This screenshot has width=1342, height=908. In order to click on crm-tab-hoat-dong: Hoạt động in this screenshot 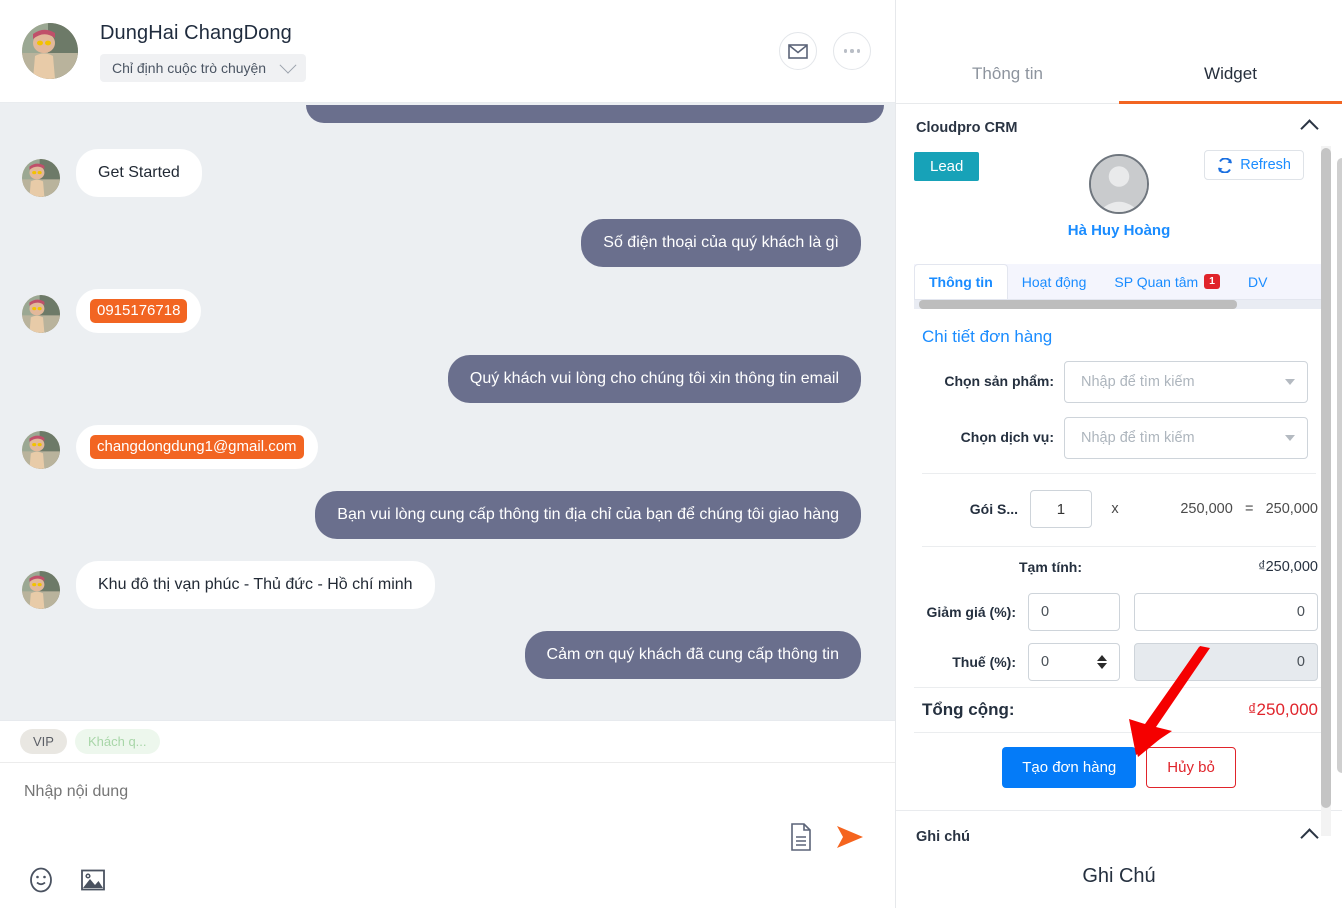, I will do `click(1054, 281)`.